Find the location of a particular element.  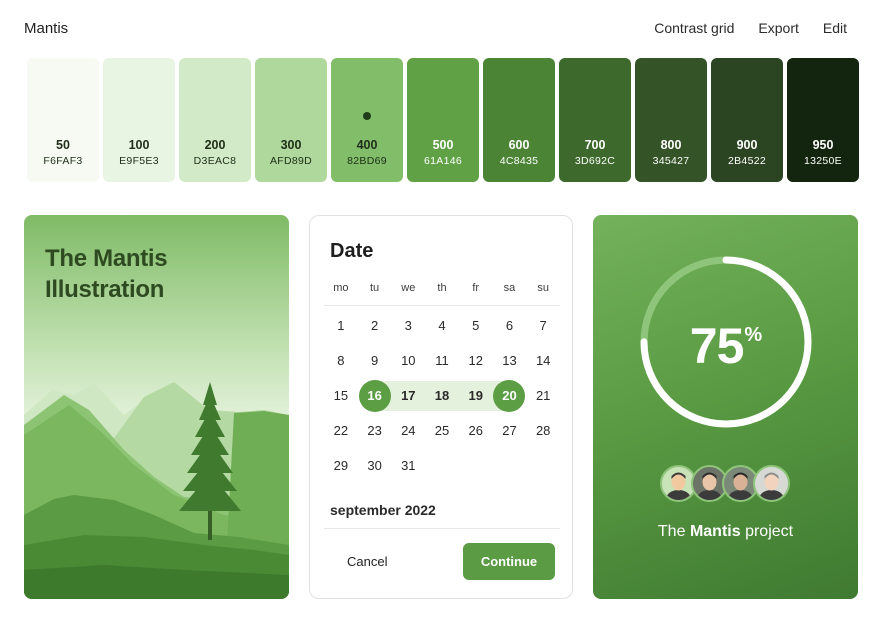

illustration-title-line-1: The Mantis is located at coordinates (106, 258).